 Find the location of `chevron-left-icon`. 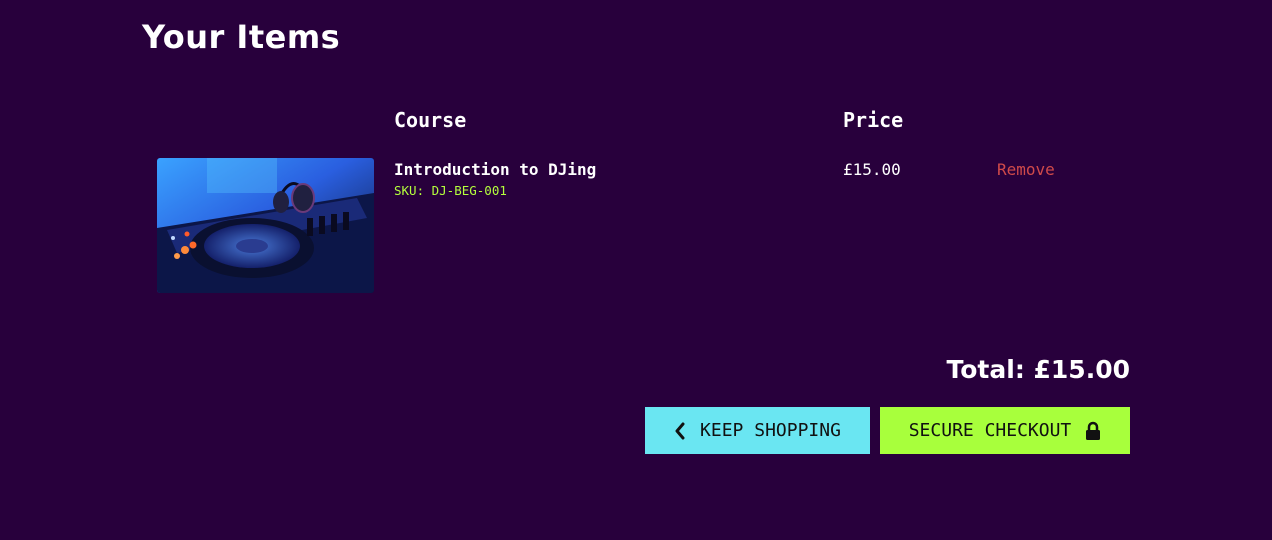

chevron-left-icon is located at coordinates (680, 431).